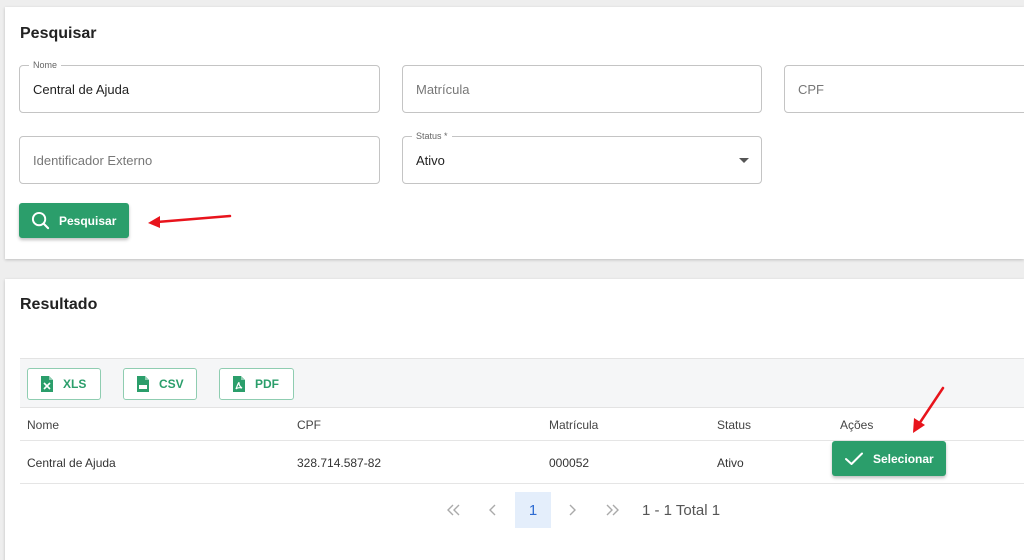 This screenshot has height=560, width=1024. Describe the element at coordinates (432, 136) in the screenshot. I see `status-label: Status *` at that location.